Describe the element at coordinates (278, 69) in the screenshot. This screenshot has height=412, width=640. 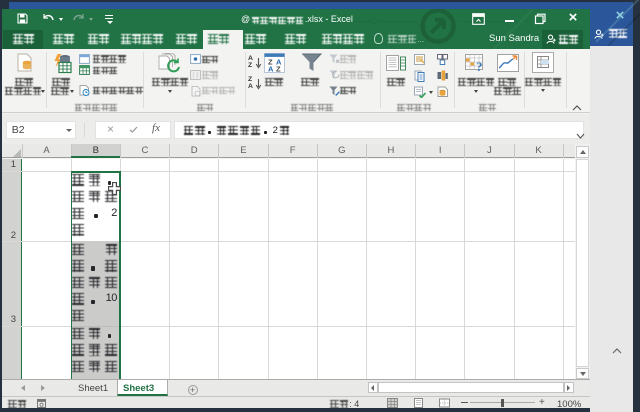
I see `svg-text: Z` at that location.